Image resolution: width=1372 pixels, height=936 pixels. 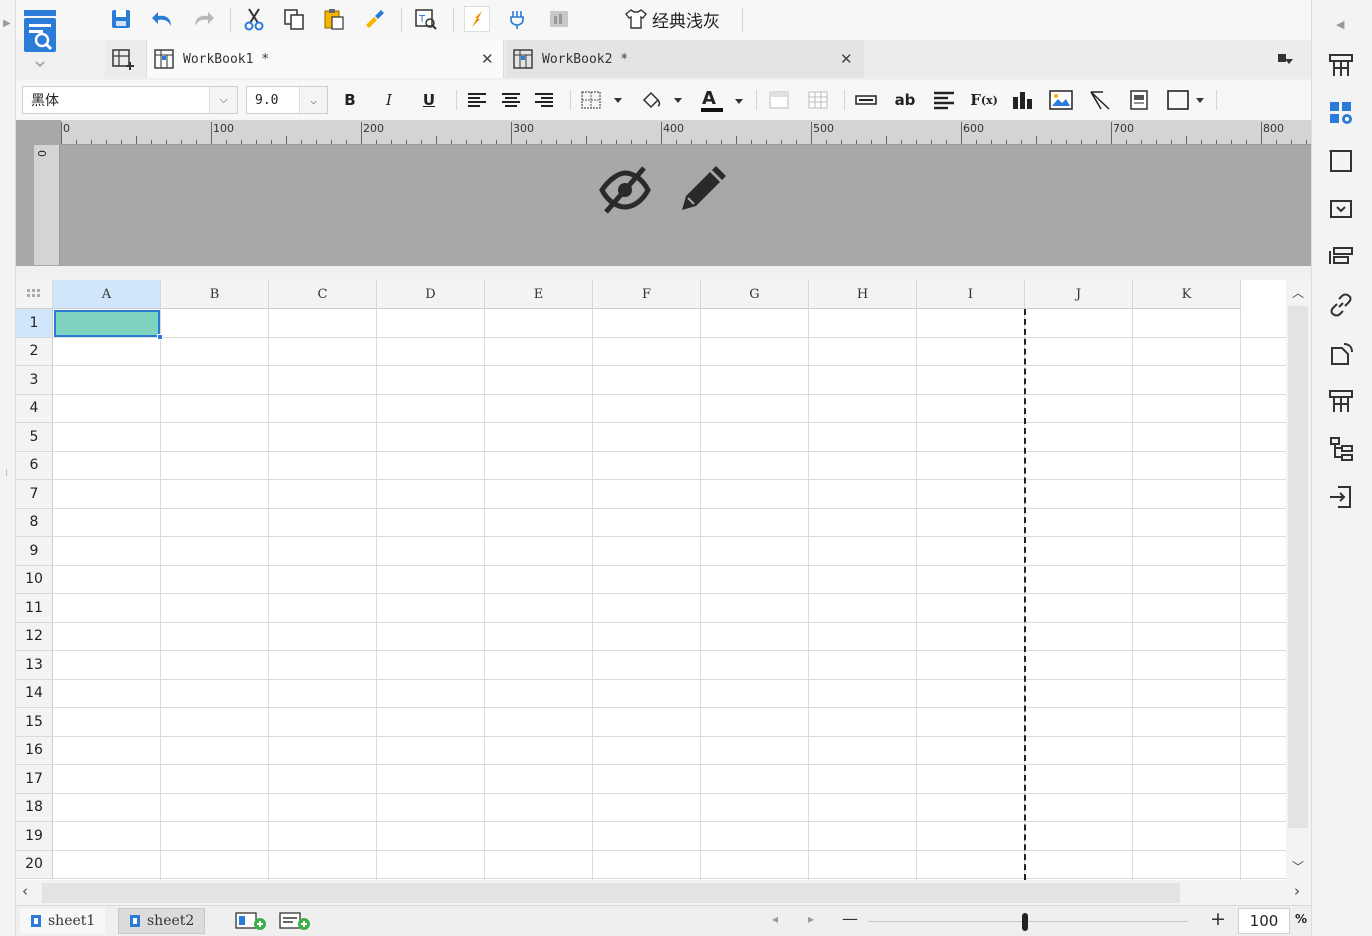 What do you see at coordinates (34, 351) in the screenshot?
I see `row-header: 2` at bounding box center [34, 351].